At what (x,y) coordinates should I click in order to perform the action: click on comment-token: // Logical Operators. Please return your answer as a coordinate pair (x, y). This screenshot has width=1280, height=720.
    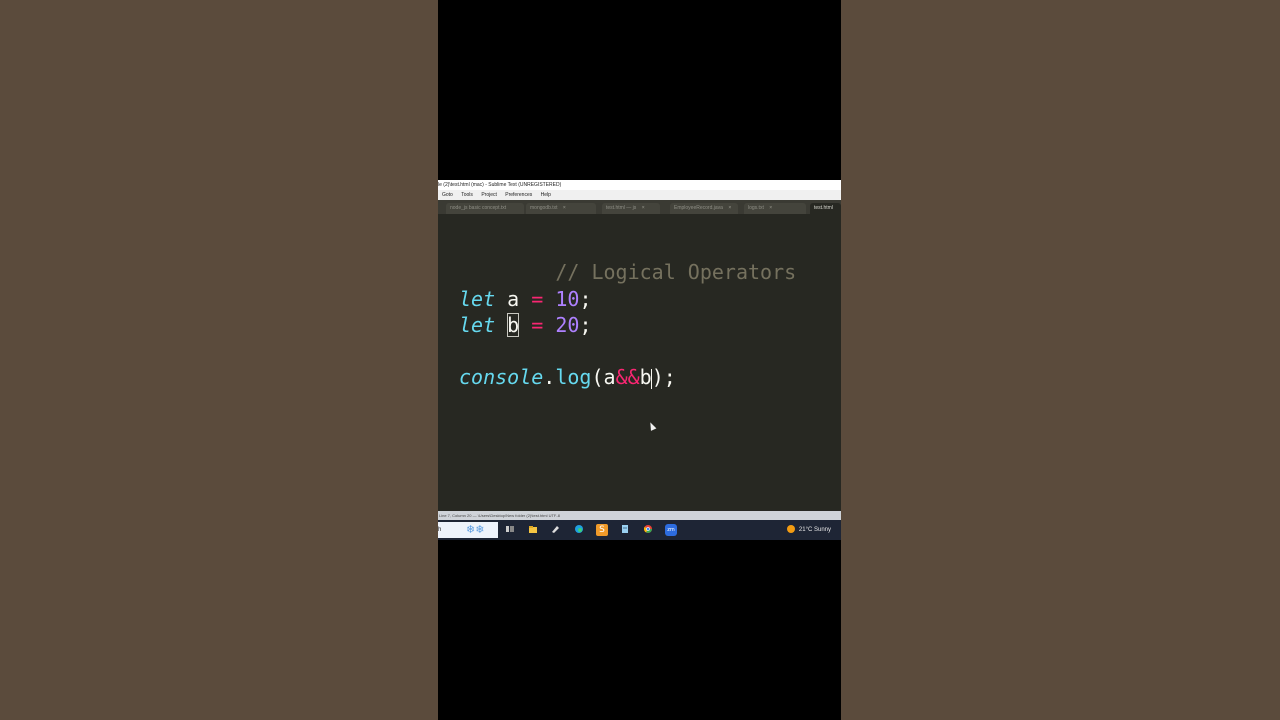
    Looking at the image, I should click on (676, 272).